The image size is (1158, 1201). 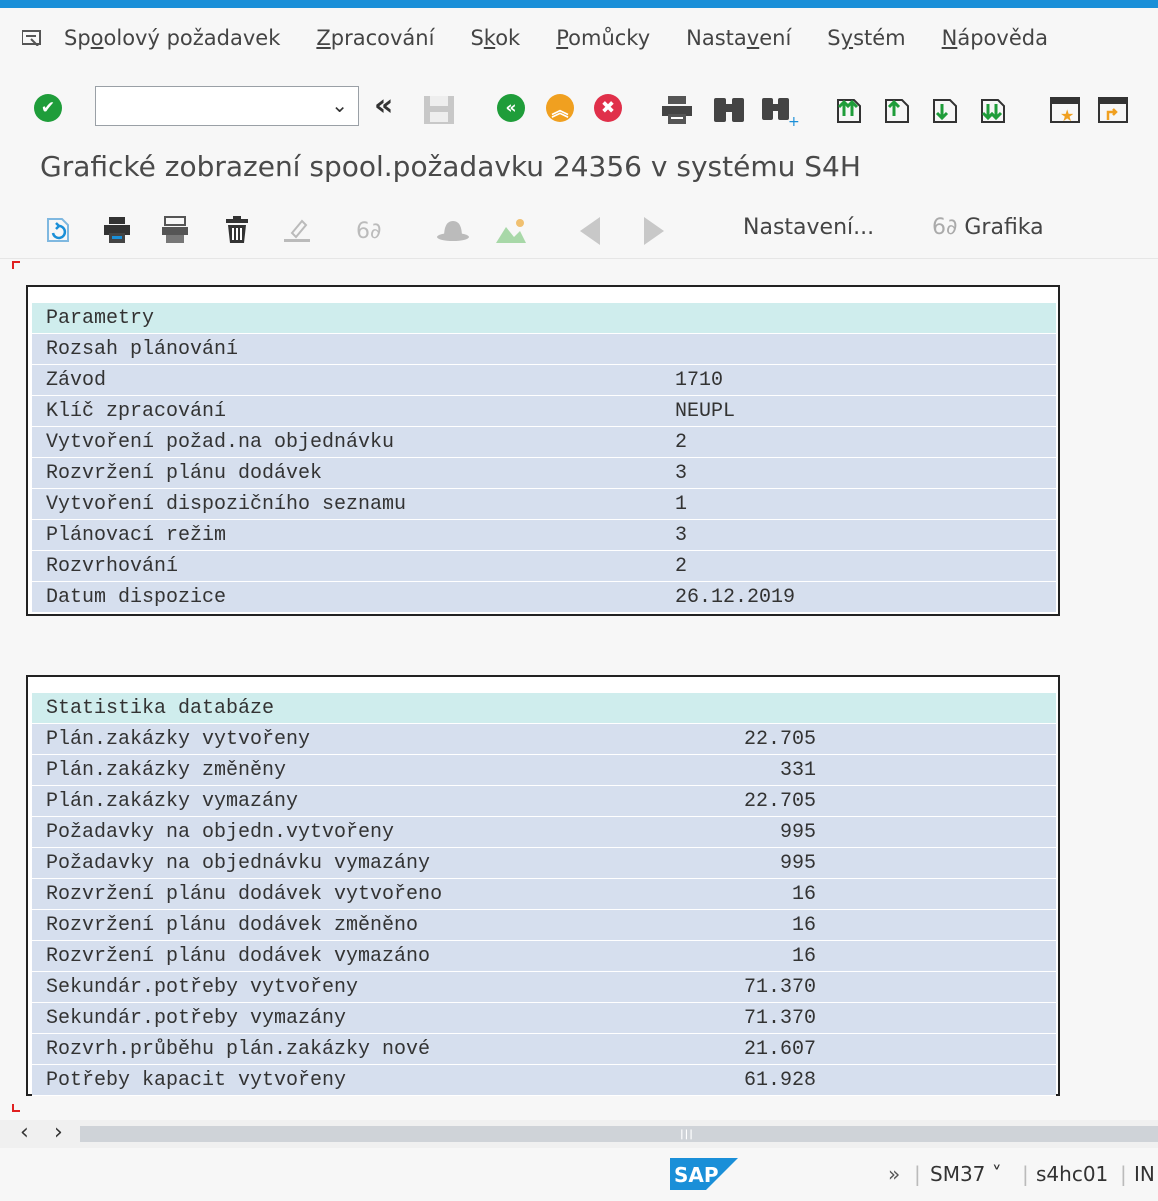 I want to click on menu-item: Pomůcky, so click(x=603, y=38).